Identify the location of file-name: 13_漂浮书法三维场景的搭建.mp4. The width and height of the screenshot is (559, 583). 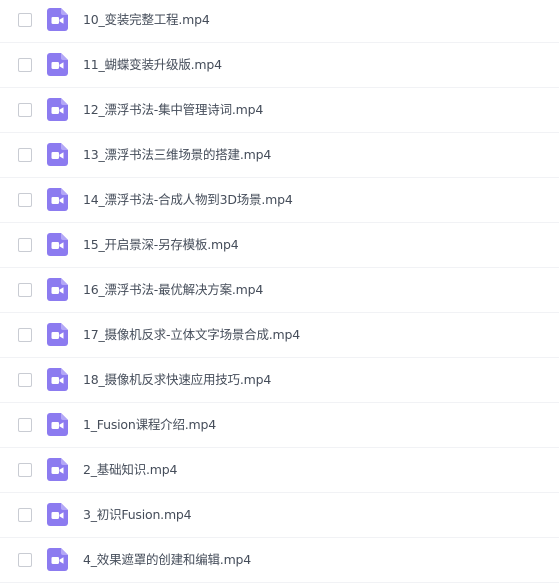
(177, 155).